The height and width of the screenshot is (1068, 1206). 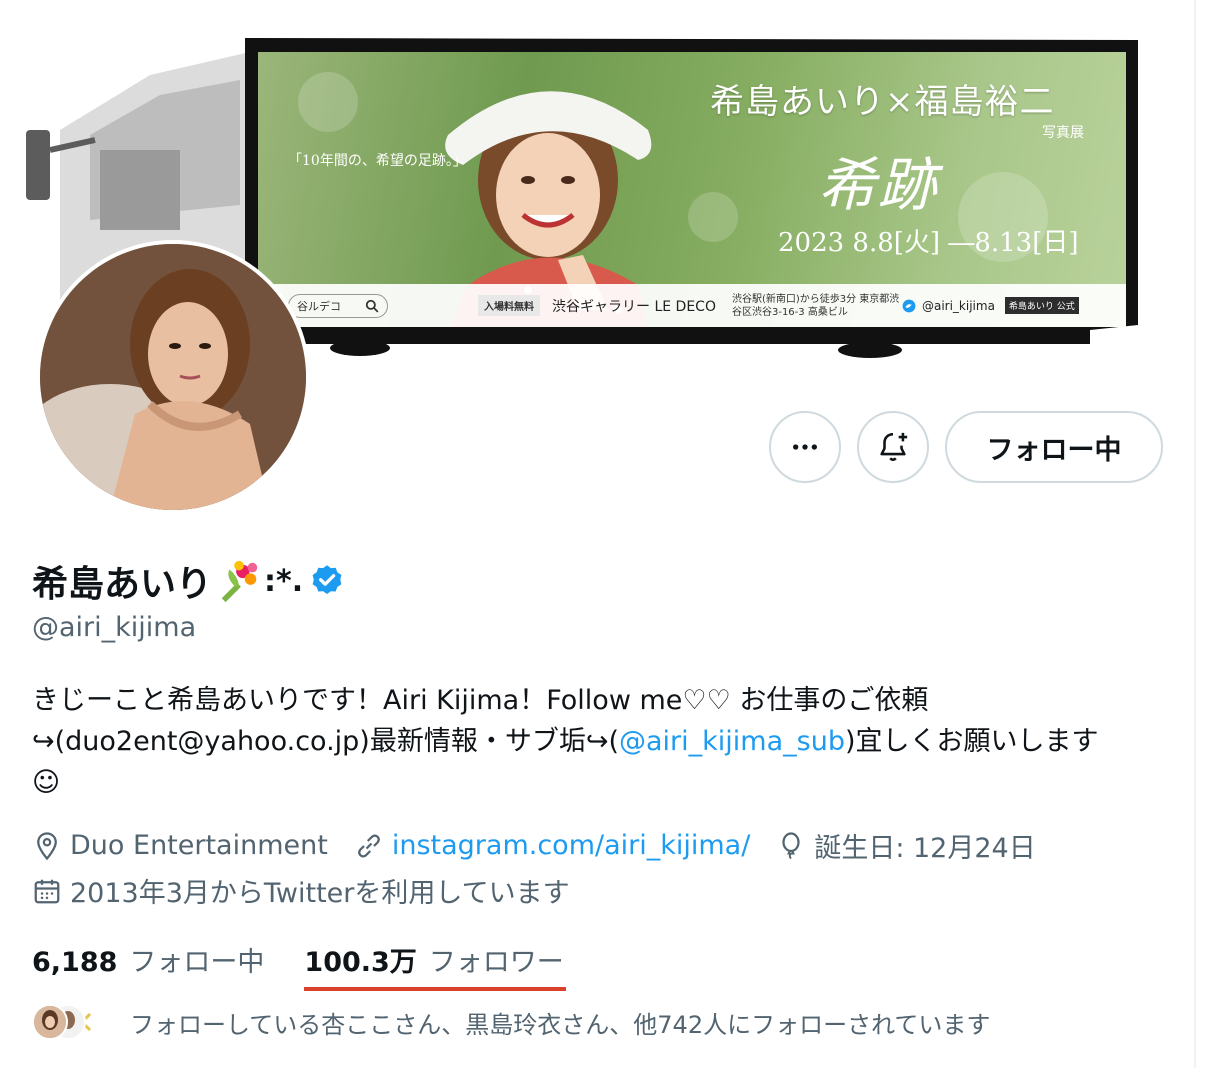 I want to click on bio-mention-link: @airi_kijima_sub, so click(x=732, y=741).